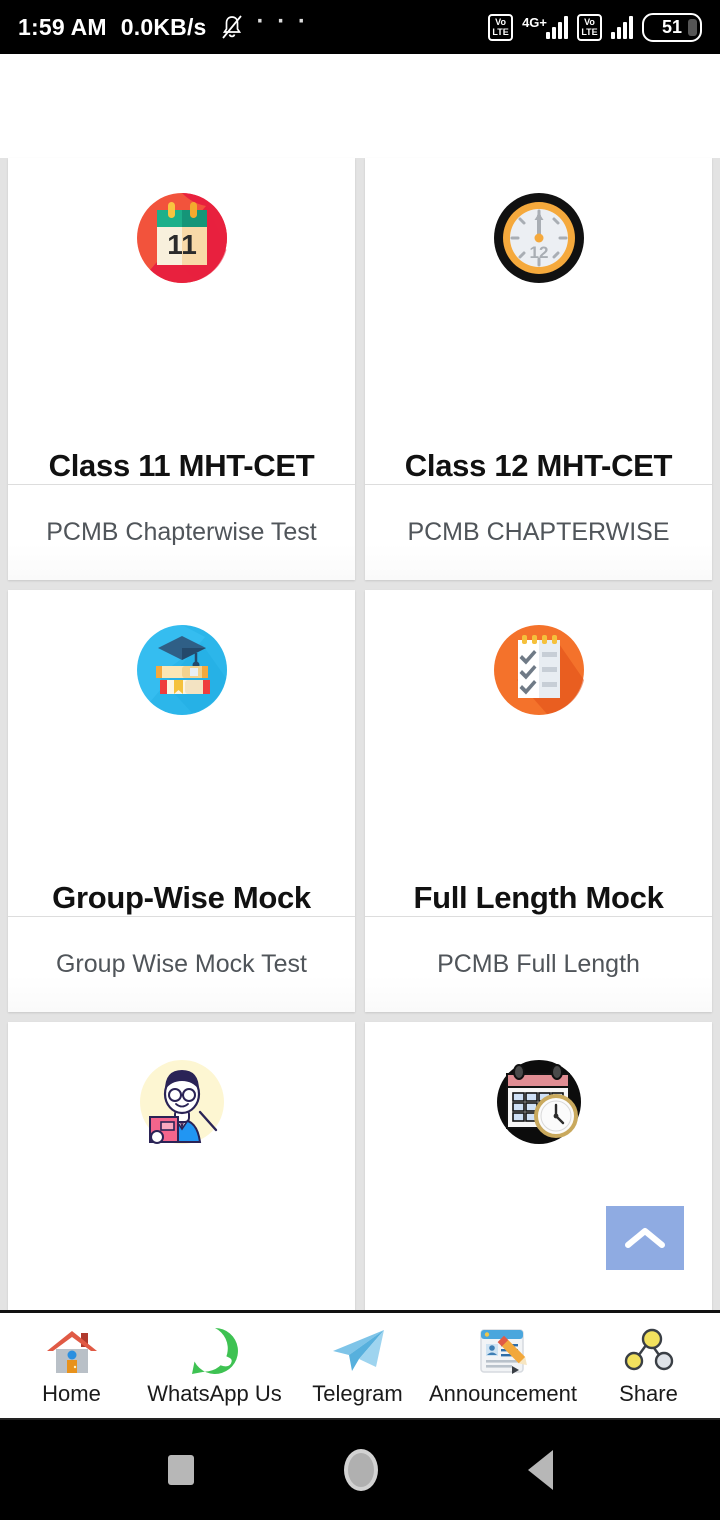  What do you see at coordinates (72, 1351) in the screenshot?
I see `house-icon` at bounding box center [72, 1351].